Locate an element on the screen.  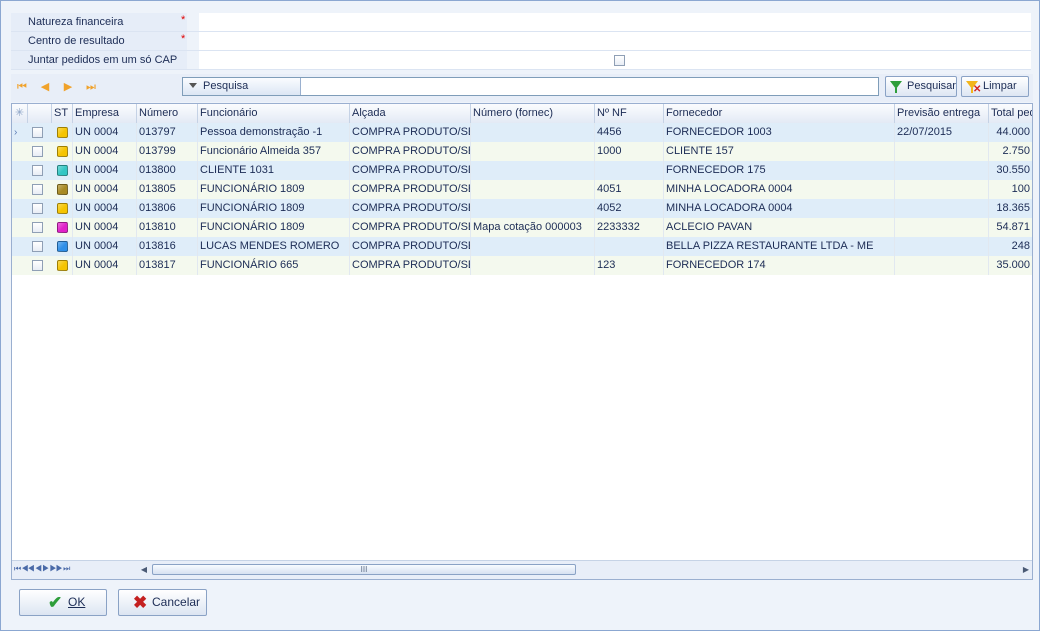
centro-field is located at coordinates (615, 41).